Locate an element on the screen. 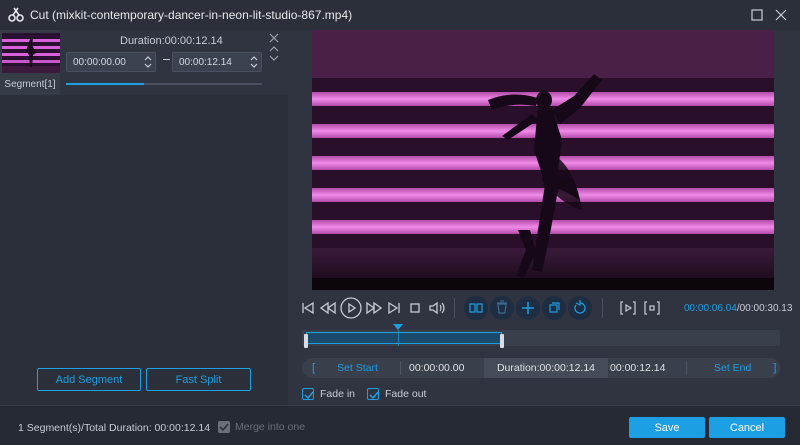 The width and height of the screenshot is (800, 445). segment-end-time-value: 00:00:12.14 is located at coordinates (205, 62).